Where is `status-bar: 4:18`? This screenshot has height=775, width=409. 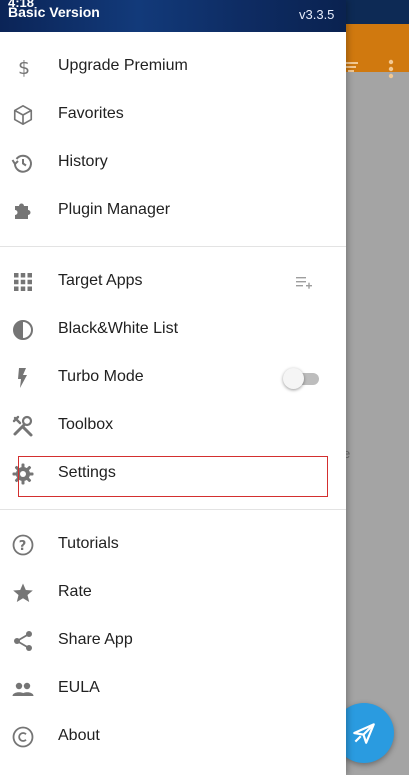 status-bar: 4:18 is located at coordinates (204, 5).